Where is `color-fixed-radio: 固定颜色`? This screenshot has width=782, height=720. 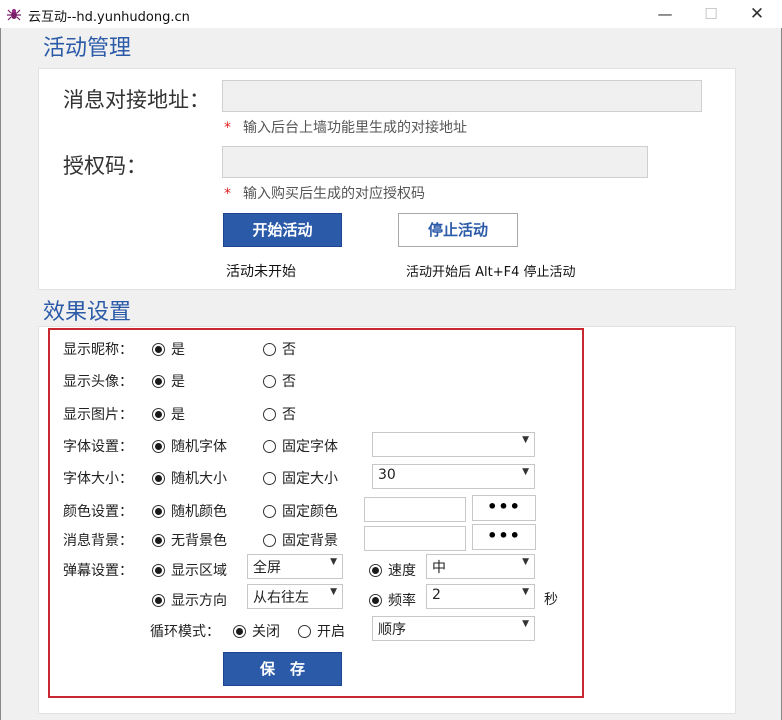
color-fixed-radio: 固定颜色 is located at coordinates (300, 511).